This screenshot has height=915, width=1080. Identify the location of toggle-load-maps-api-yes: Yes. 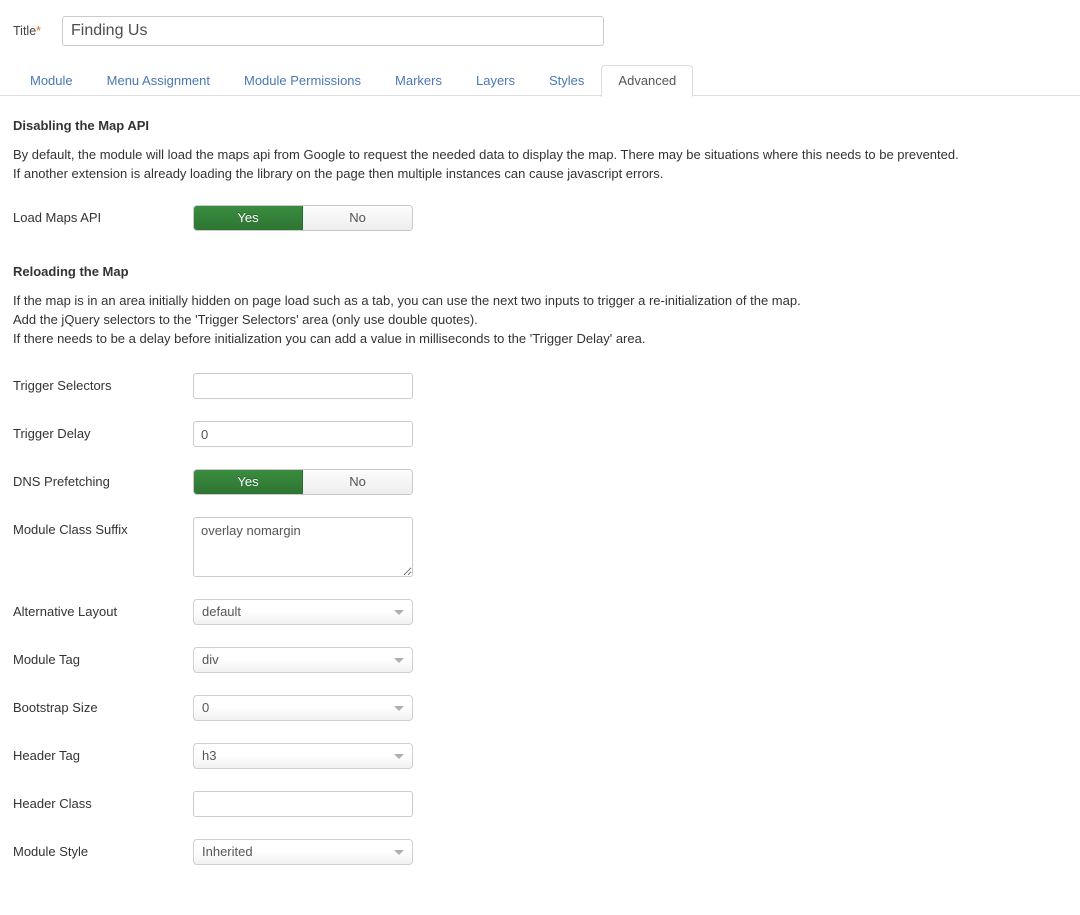
(248, 218).